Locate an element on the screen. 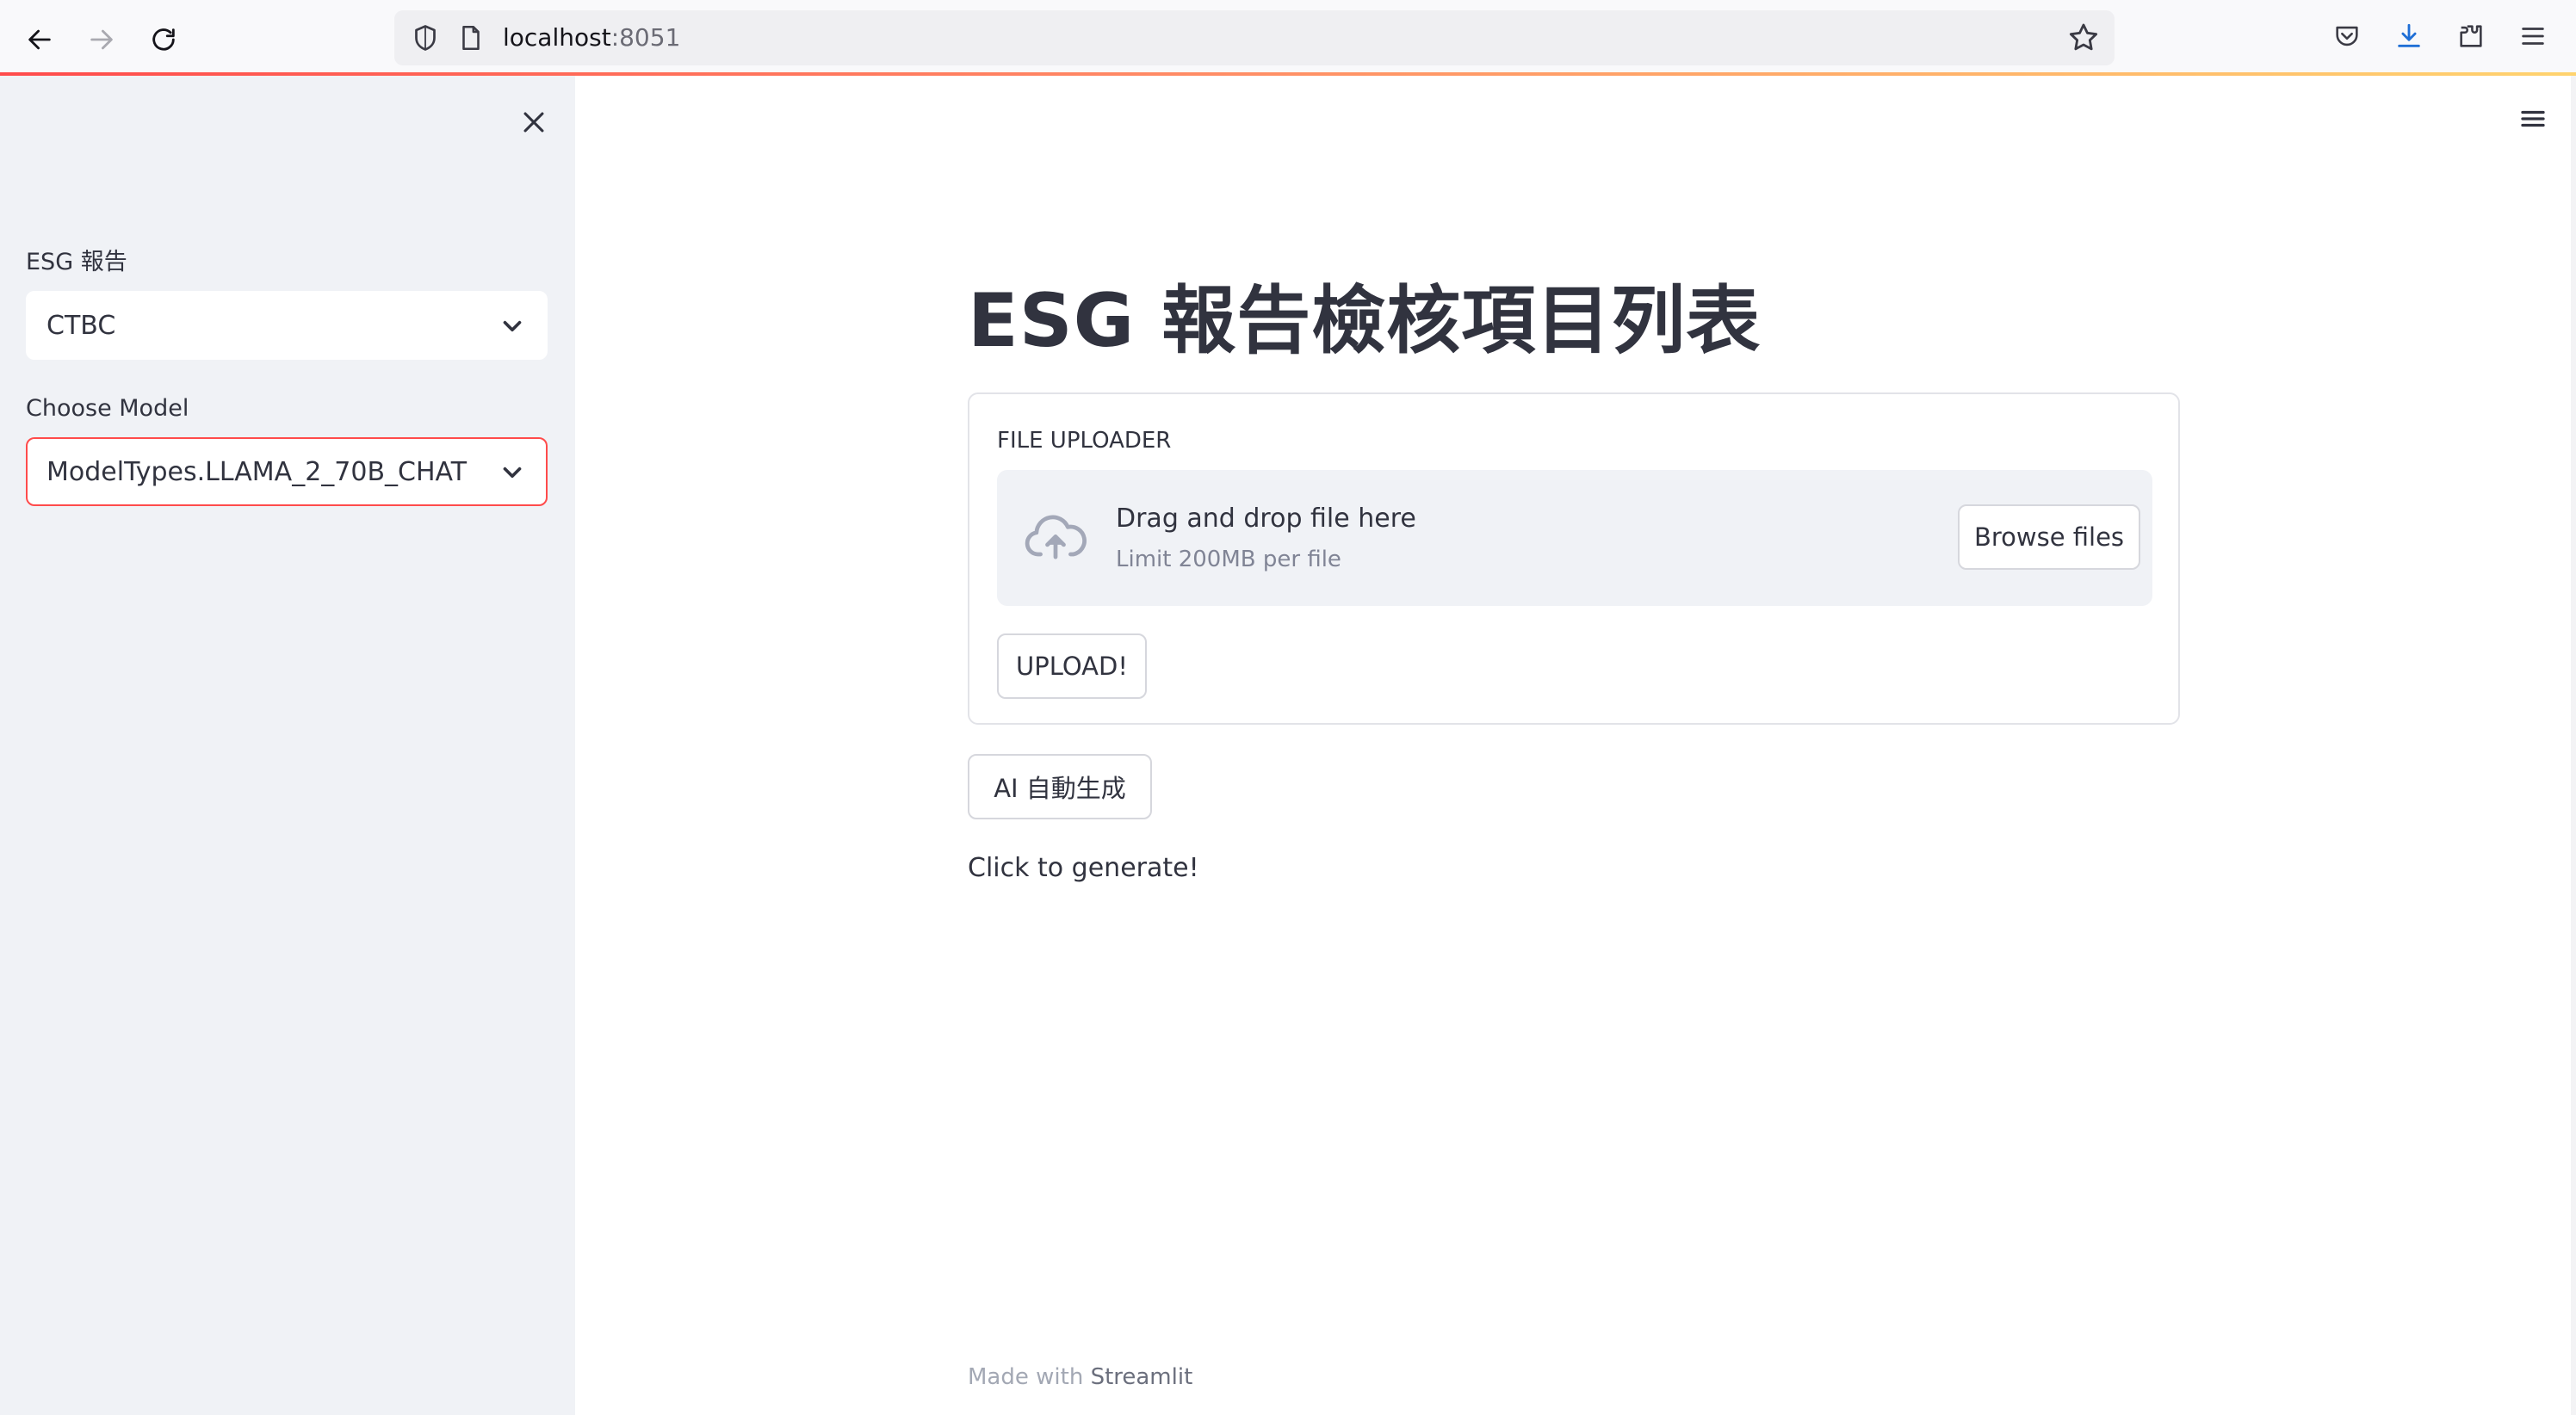  back-icon is located at coordinates (39, 39).